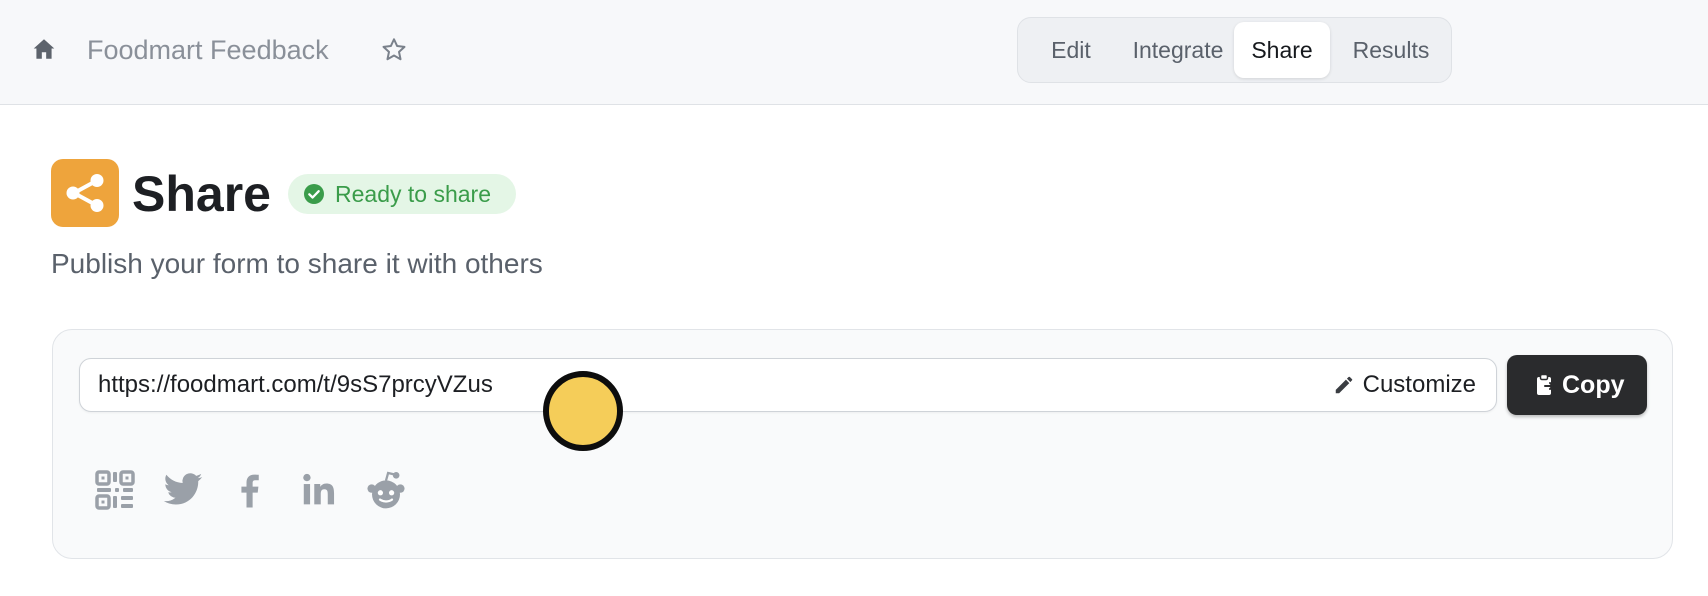  What do you see at coordinates (386, 490) in the screenshot?
I see `reddit-icon` at bounding box center [386, 490].